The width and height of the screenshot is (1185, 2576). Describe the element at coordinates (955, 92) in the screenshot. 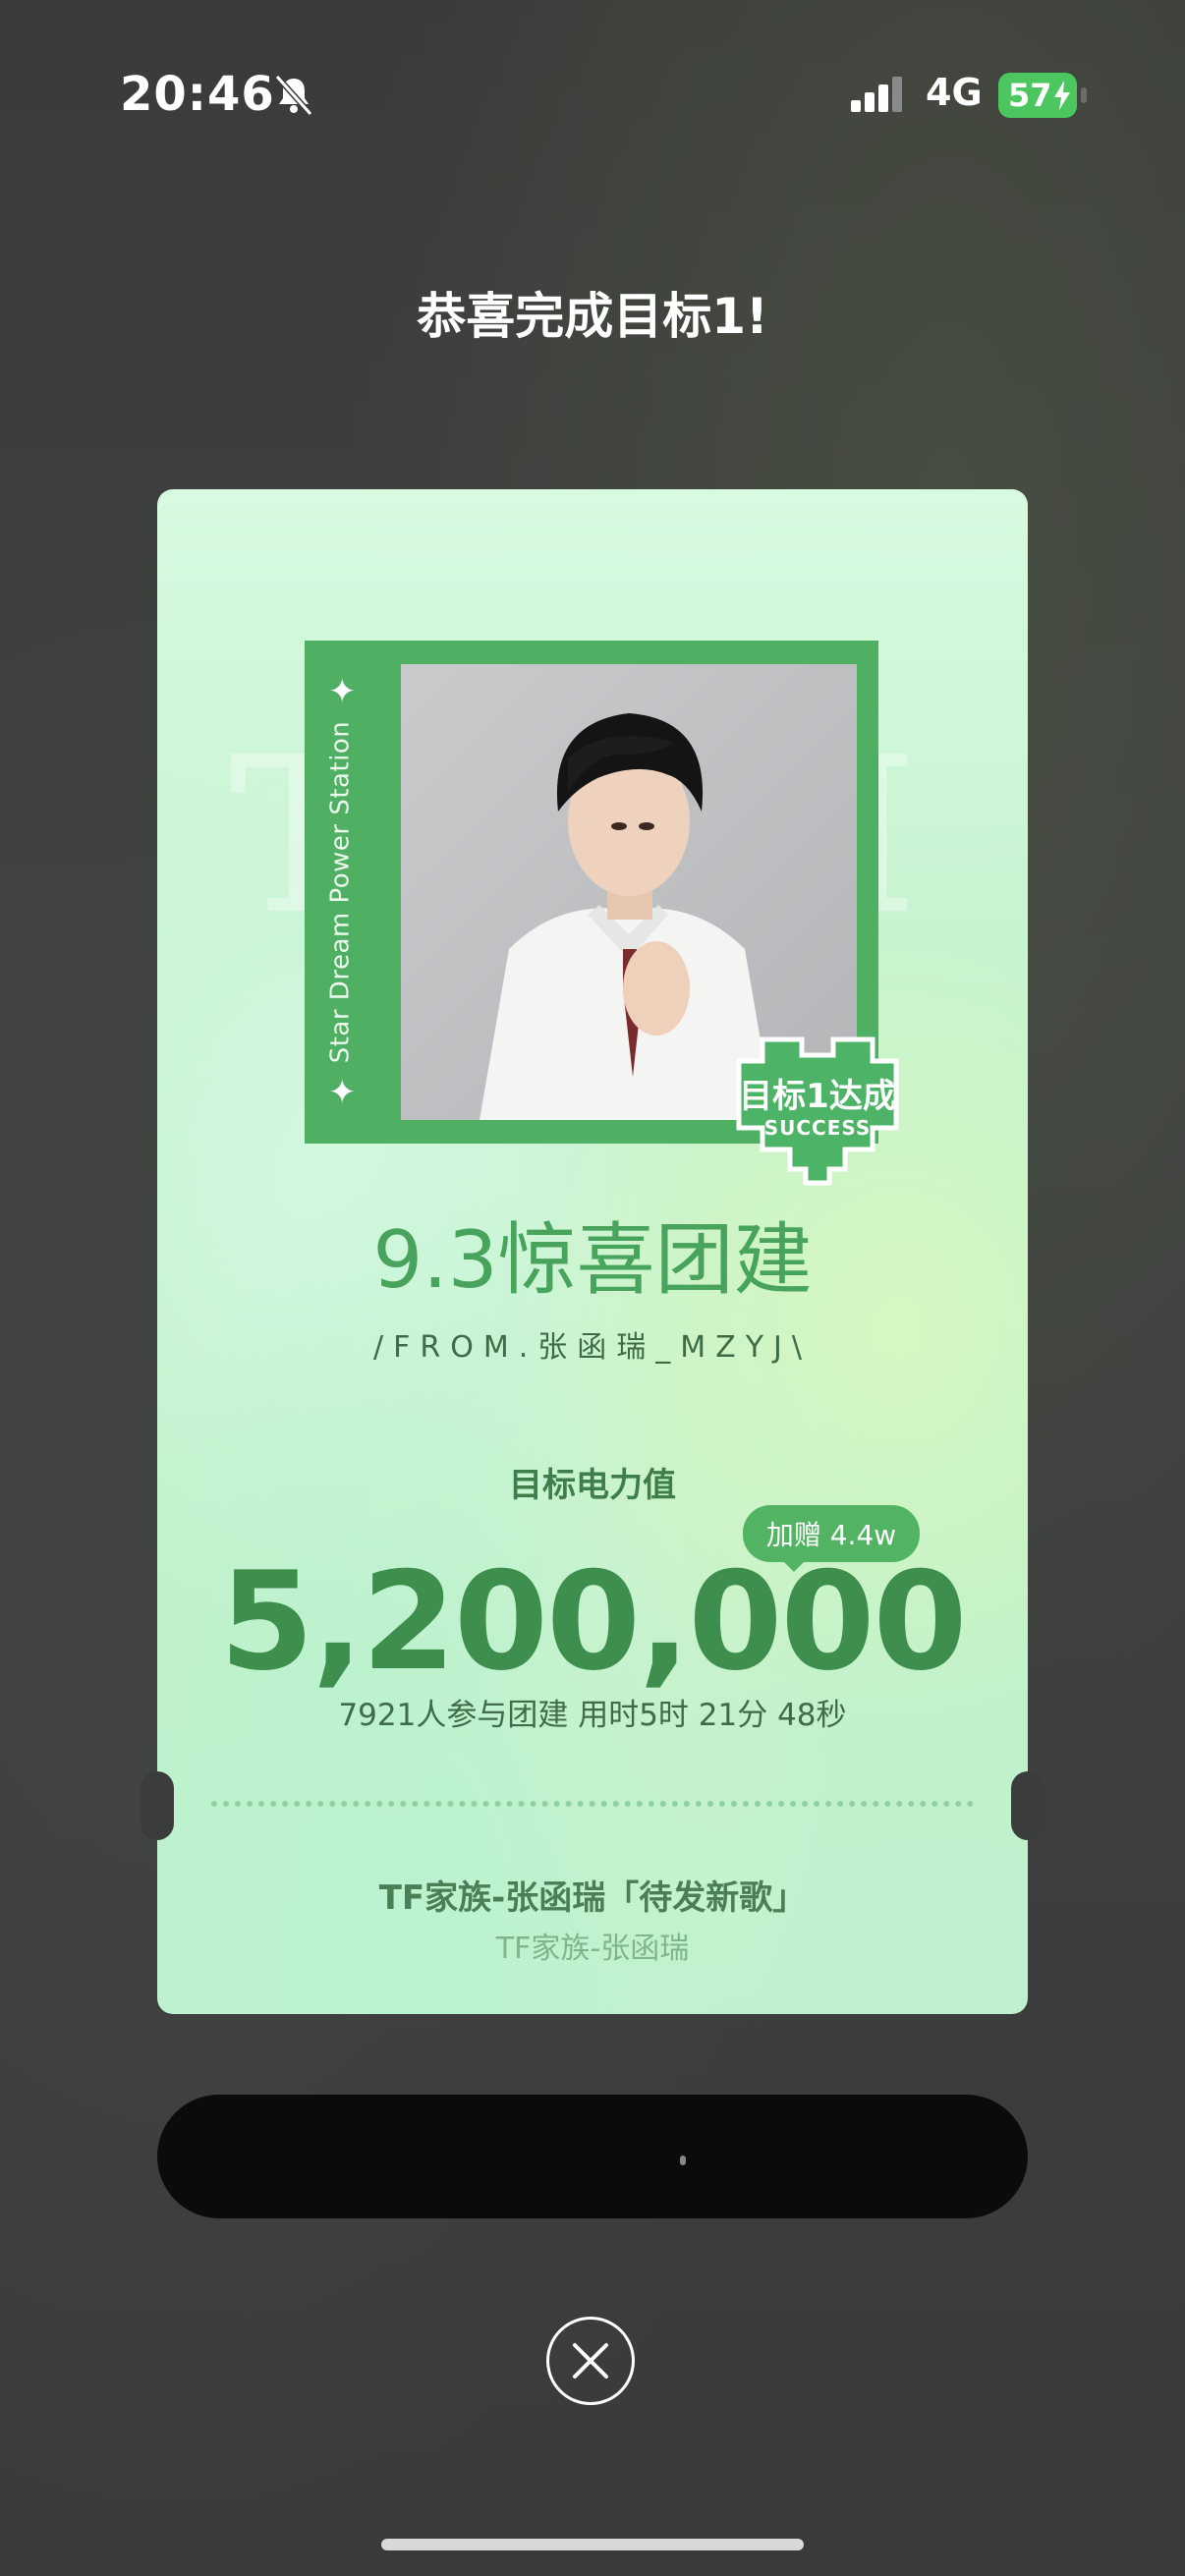

I see `network-type: 4G` at that location.